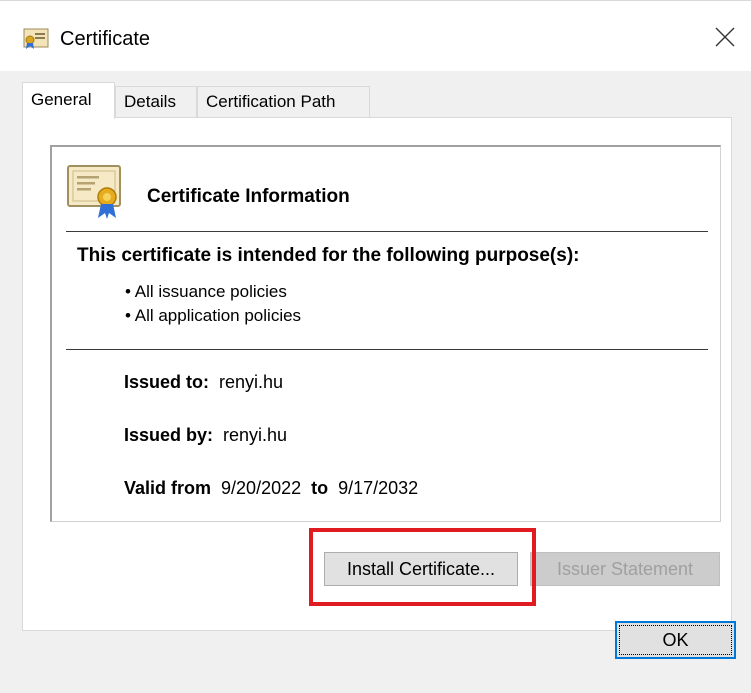 This screenshot has height=693, width=751. Describe the element at coordinates (251, 382) in the screenshot. I see `issued-to-value: renyi.hu` at that location.